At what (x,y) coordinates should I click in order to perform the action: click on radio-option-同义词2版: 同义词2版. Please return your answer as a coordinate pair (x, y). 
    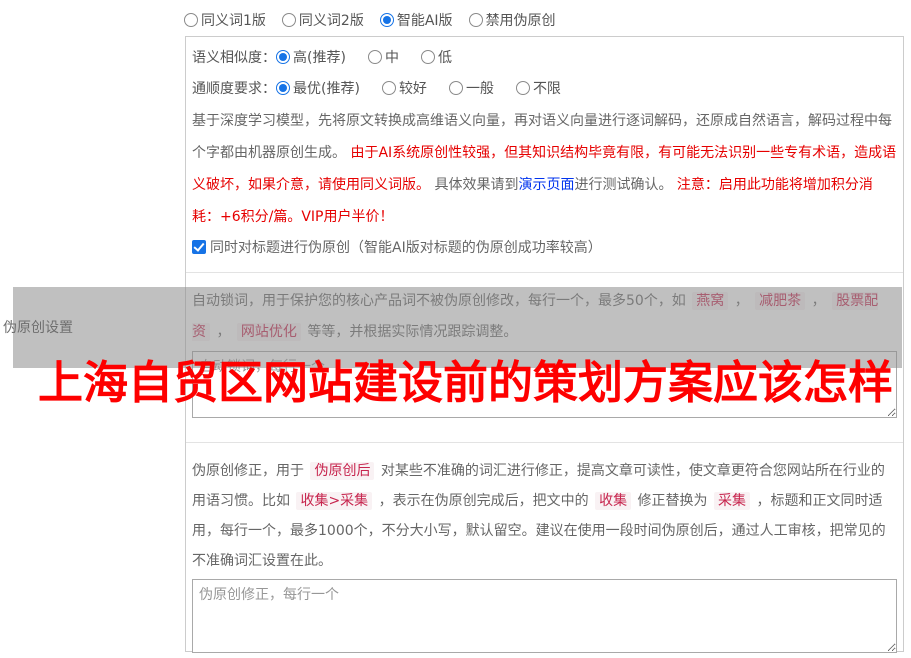
    Looking at the image, I should click on (322, 20).